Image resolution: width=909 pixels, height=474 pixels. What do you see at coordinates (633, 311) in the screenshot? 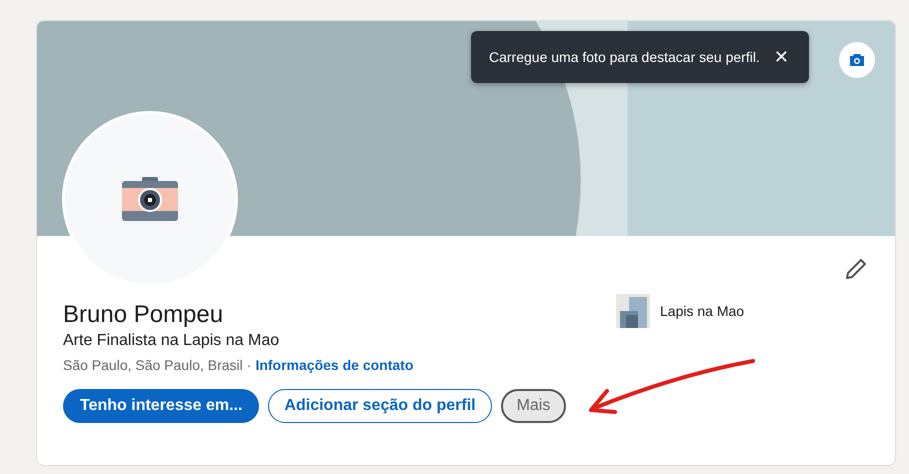
I see `company-logo-icon` at bounding box center [633, 311].